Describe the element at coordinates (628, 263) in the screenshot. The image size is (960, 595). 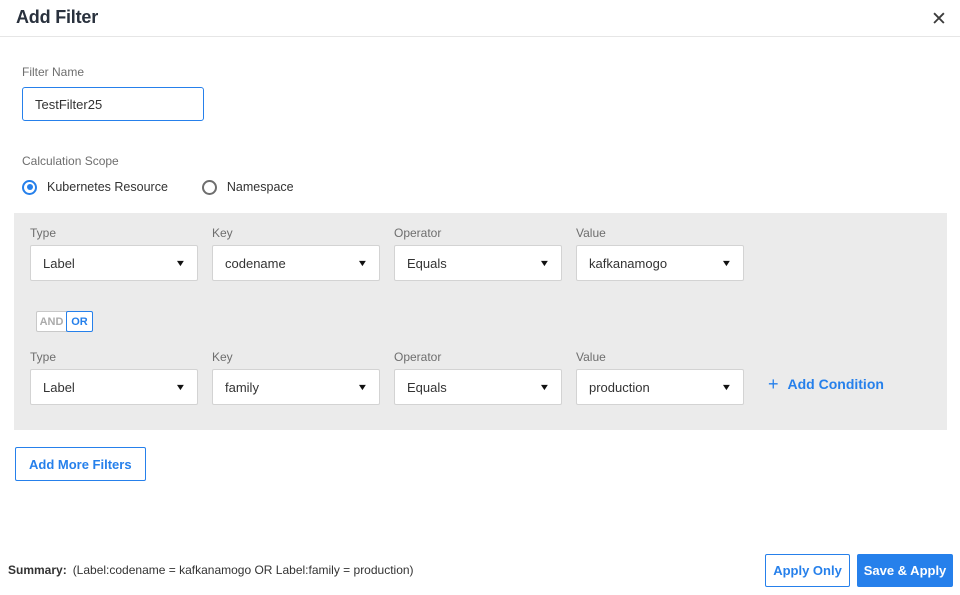
I see `dropdown-value: kafkanamogo` at that location.